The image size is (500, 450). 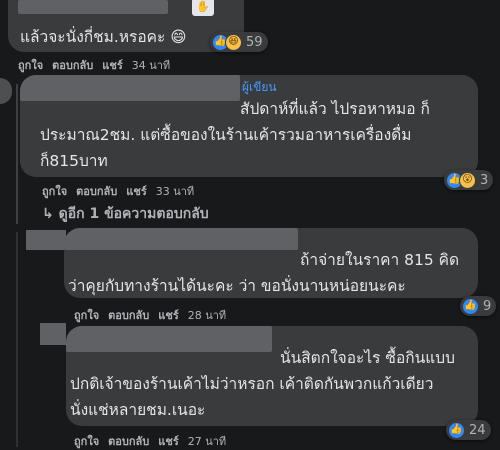 I want to click on comment-actions: ถูกใจ ตอบกลับ แชร์ 27 นาที, so click(x=154, y=441).